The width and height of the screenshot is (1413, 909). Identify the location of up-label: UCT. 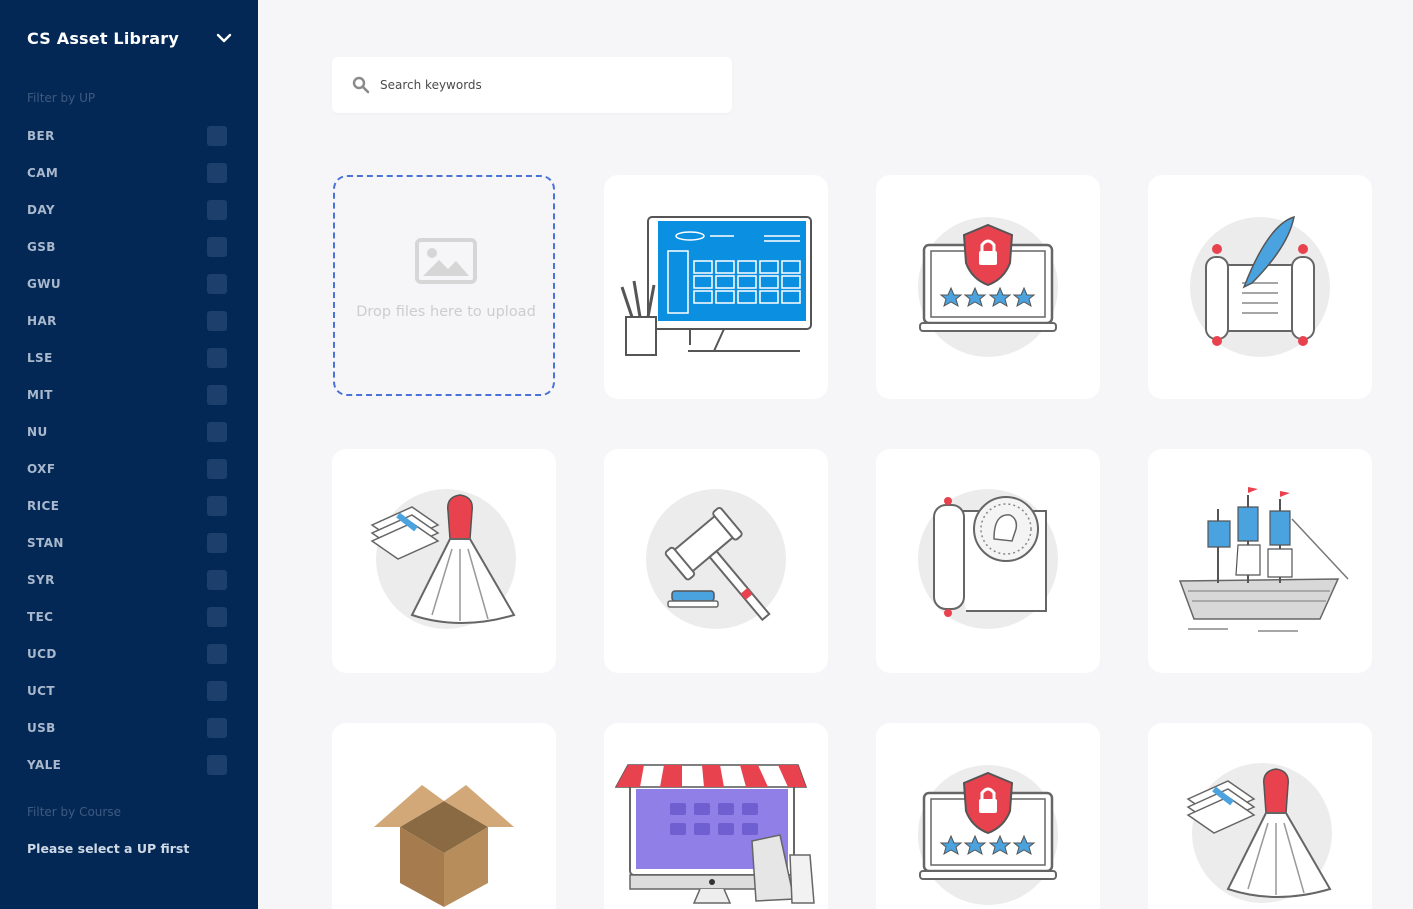
(41, 691).